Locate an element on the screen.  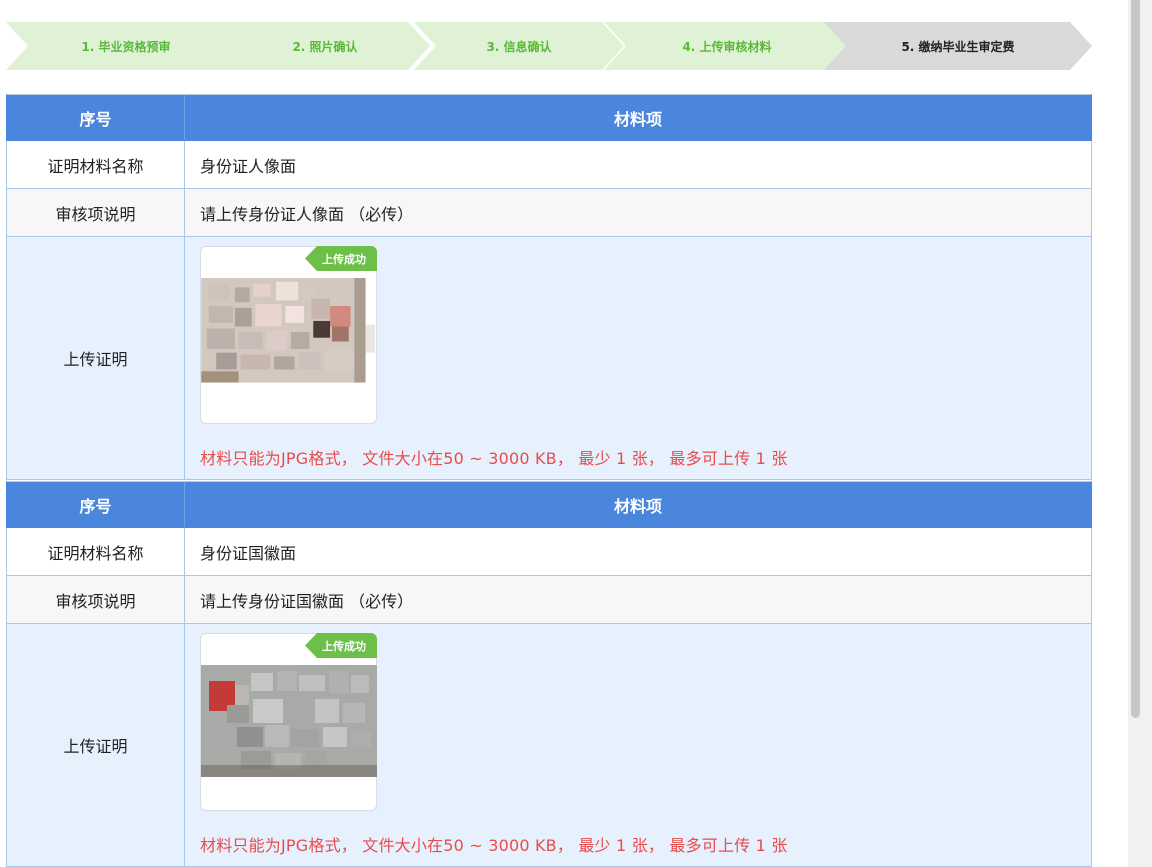
page-scrollbar is located at coordinates (1140, 433).